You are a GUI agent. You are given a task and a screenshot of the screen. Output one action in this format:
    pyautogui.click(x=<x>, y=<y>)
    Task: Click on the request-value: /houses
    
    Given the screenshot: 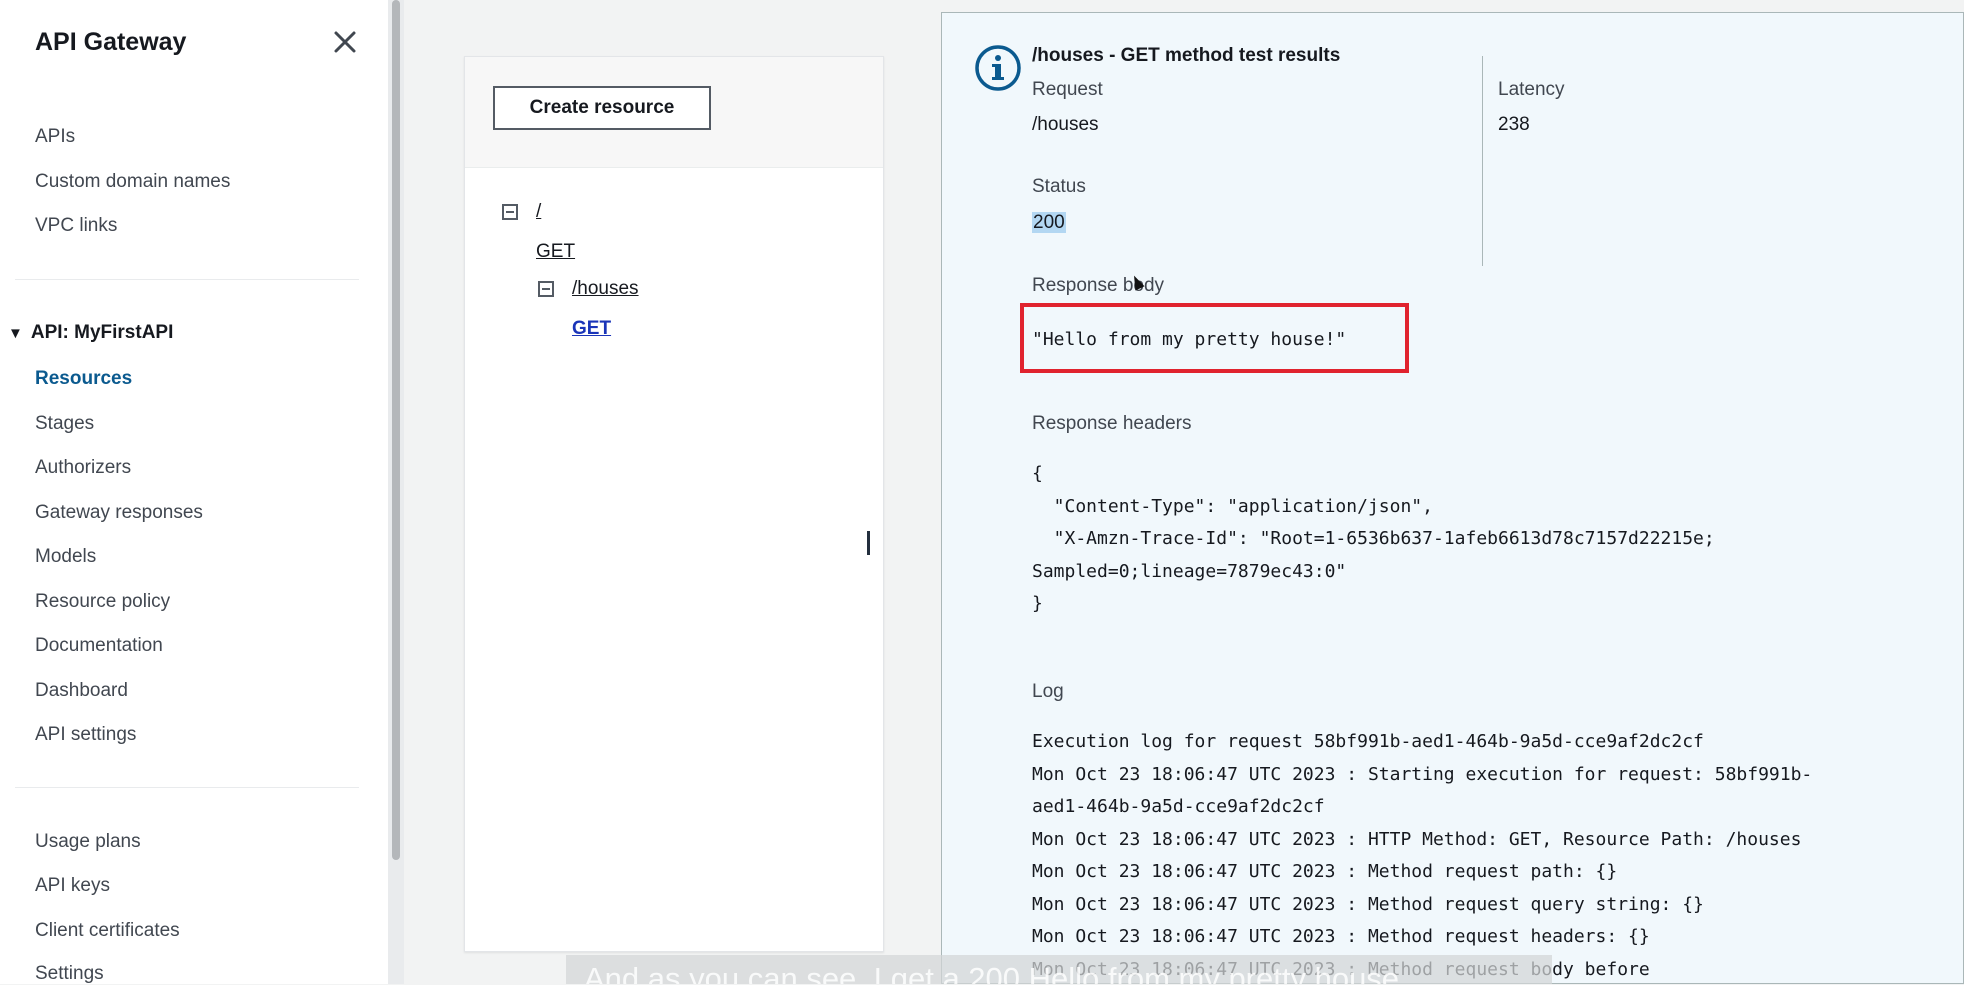 What is the action you would take?
    pyautogui.click(x=1065, y=124)
    